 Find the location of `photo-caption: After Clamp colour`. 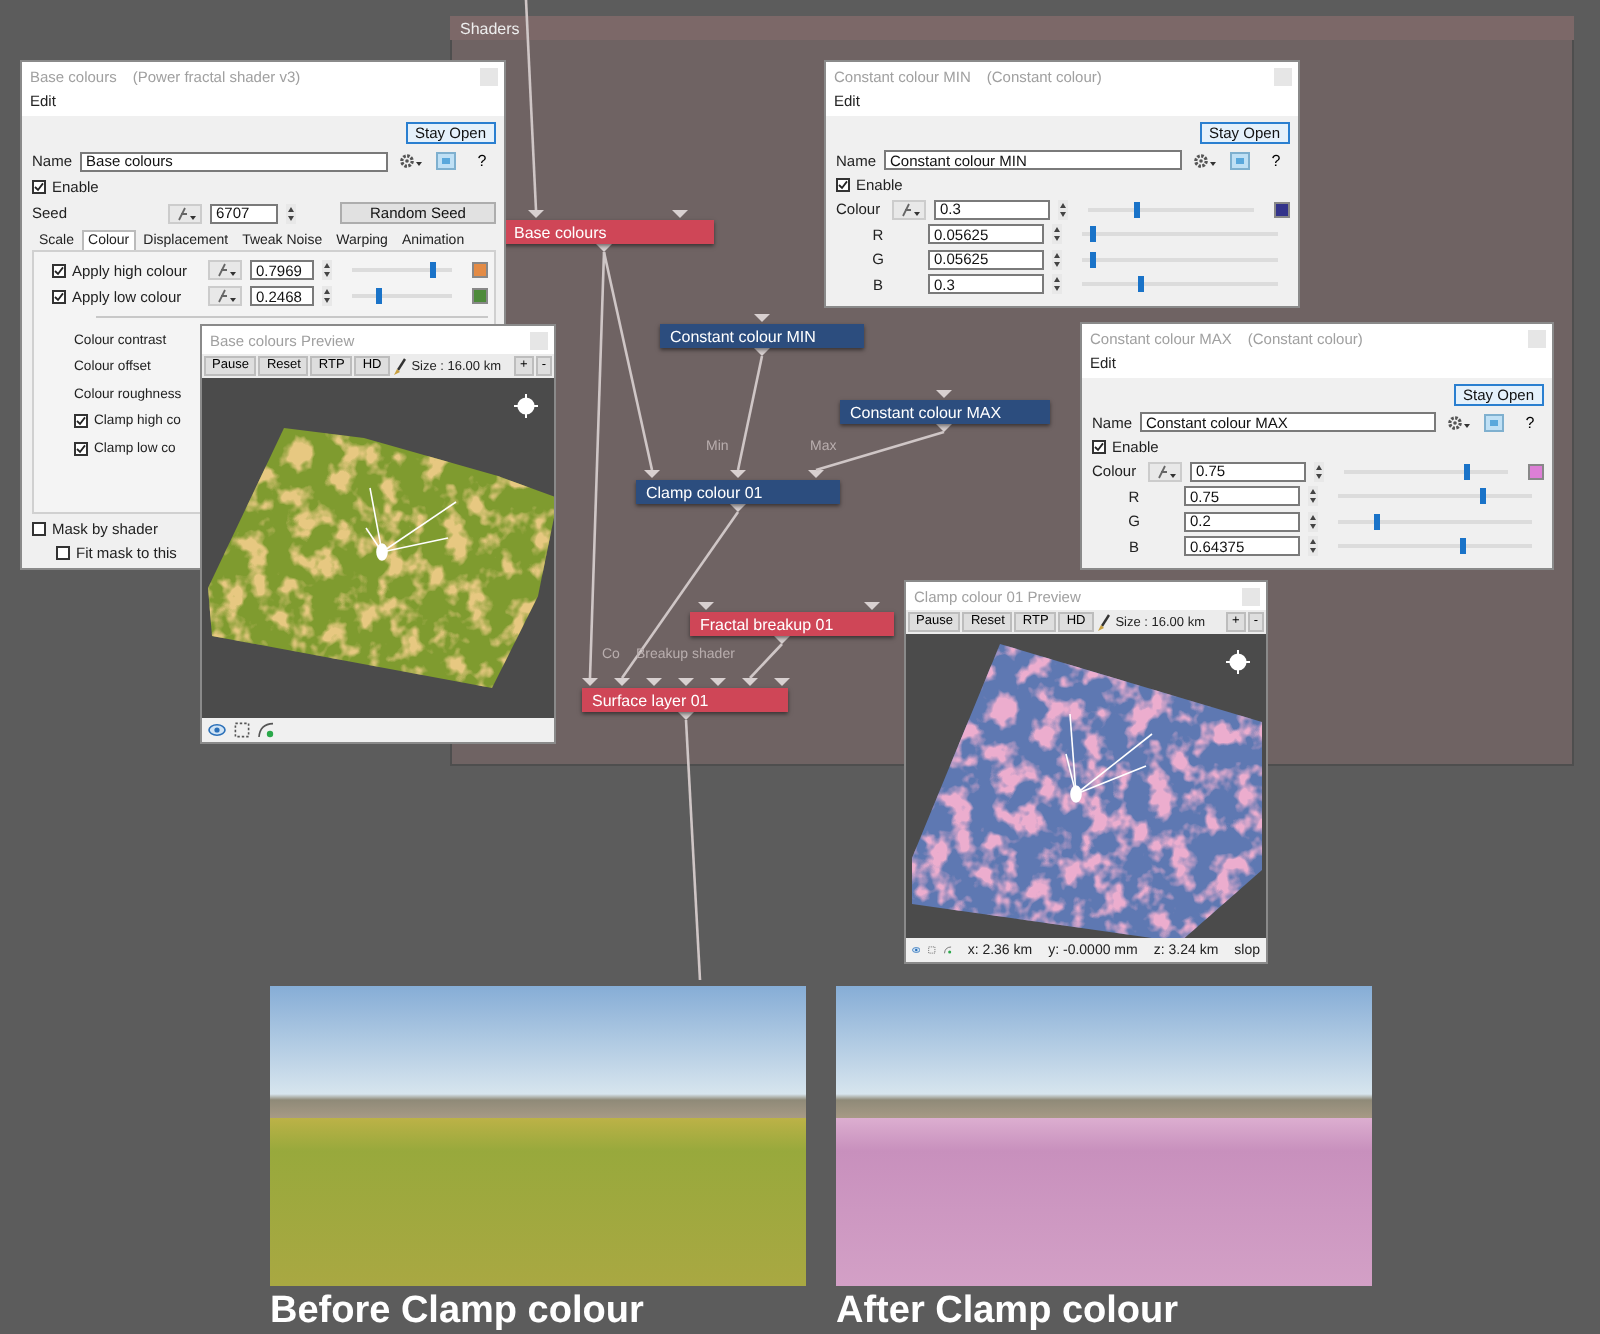

photo-caption: After Clamp colour is located at coordinates (1008, 1312).